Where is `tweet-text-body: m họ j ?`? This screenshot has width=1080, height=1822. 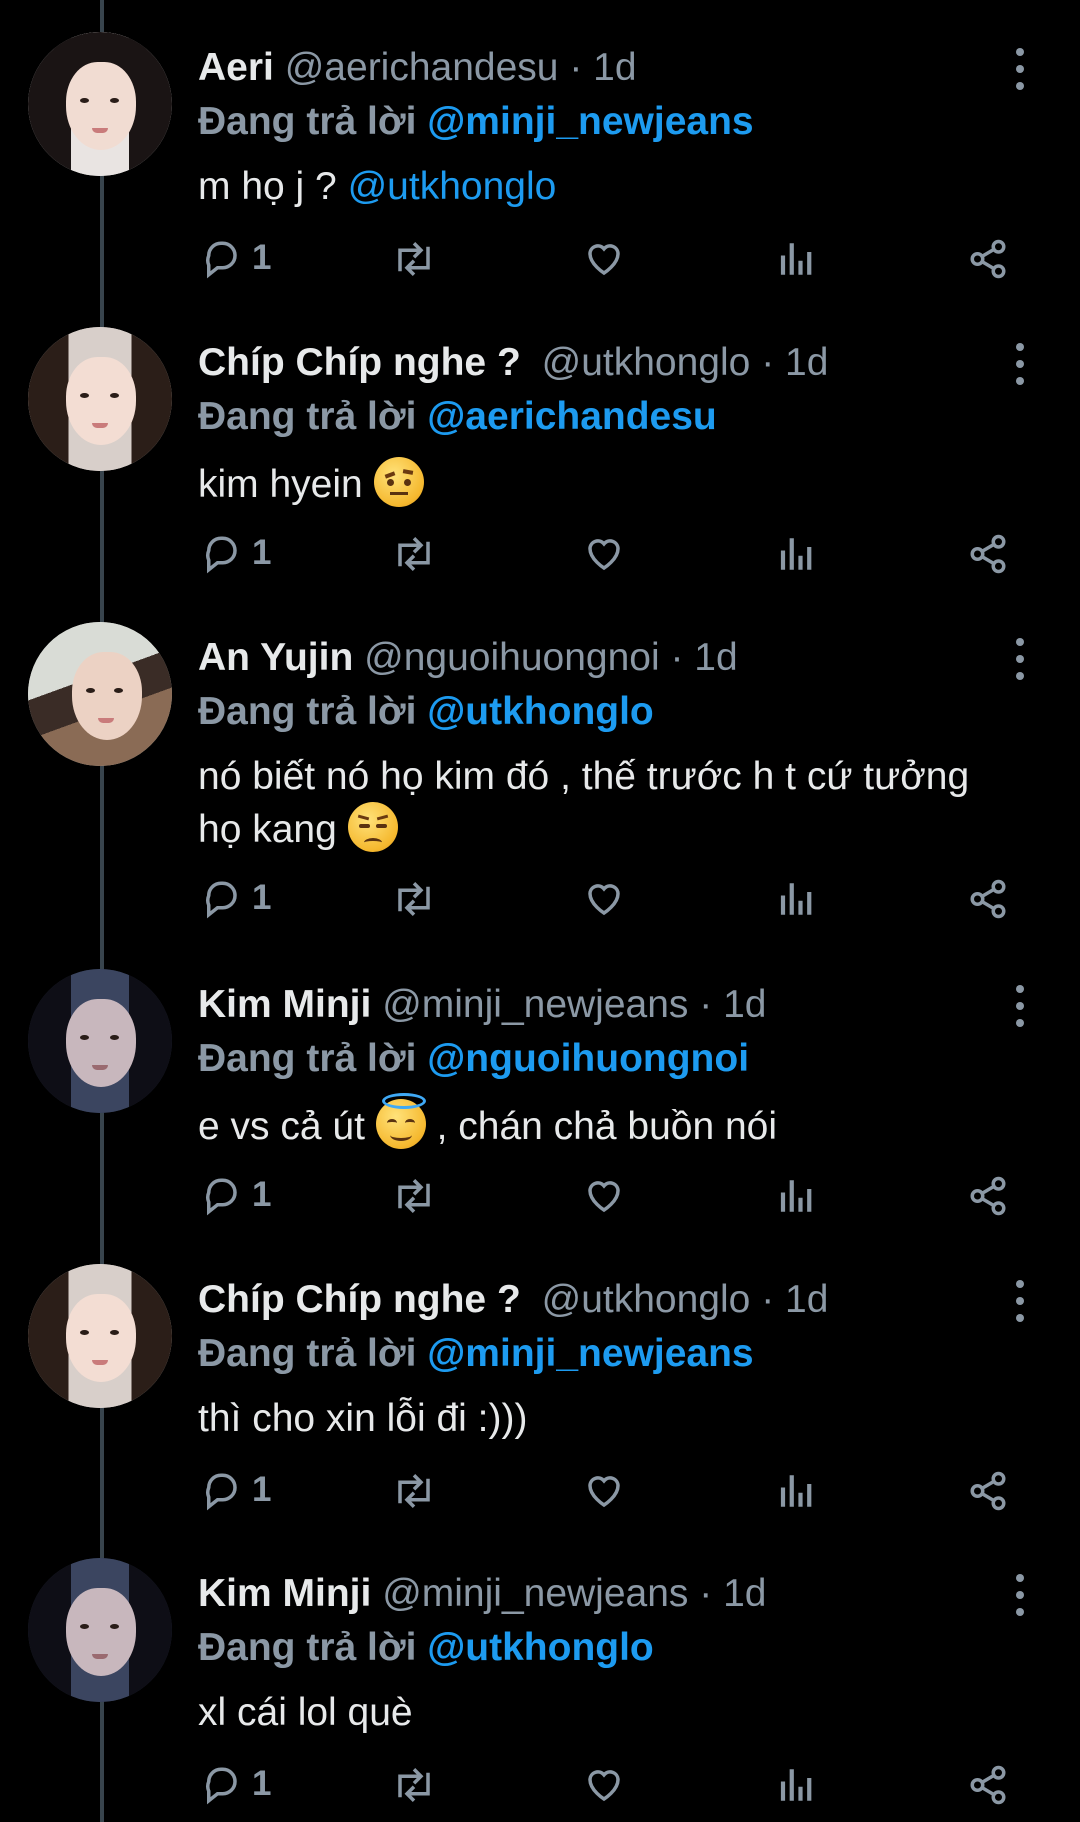
tweet-text-body: m họ j ? is located at coordinates (273, 186).